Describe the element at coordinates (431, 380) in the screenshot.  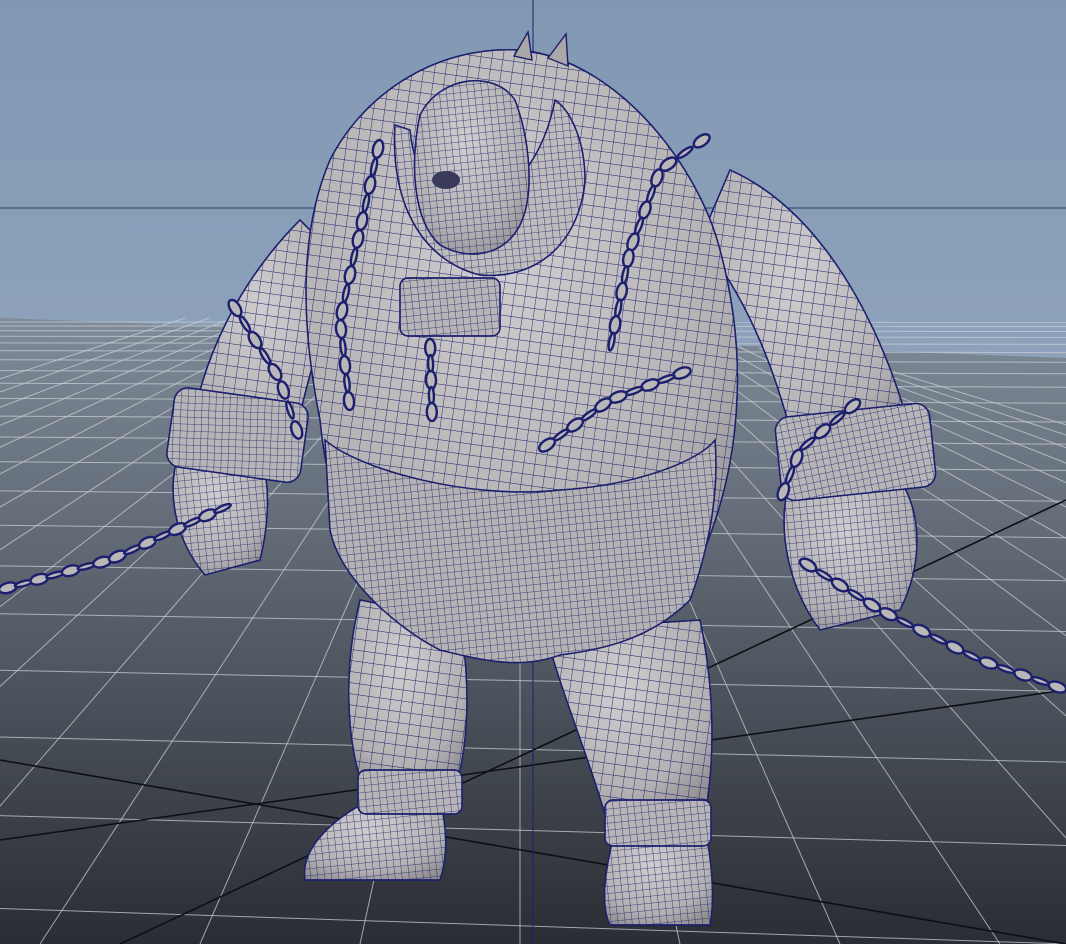
I see `chest-chain` at that location.